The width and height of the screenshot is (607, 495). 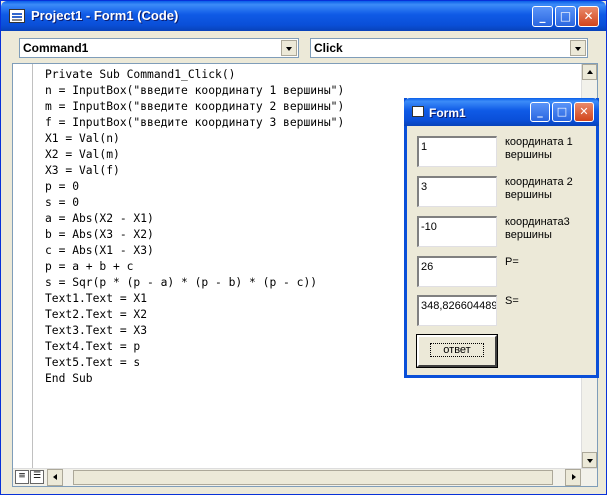 I want to click on code-line: s = Sqr(p * (p - a) * (p - b) * (p - c)), so click(x=194, y=283).